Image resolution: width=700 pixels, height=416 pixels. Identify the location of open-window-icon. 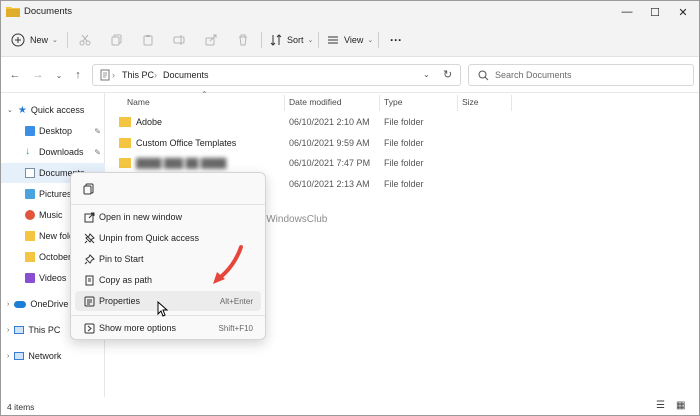
(89, 217).